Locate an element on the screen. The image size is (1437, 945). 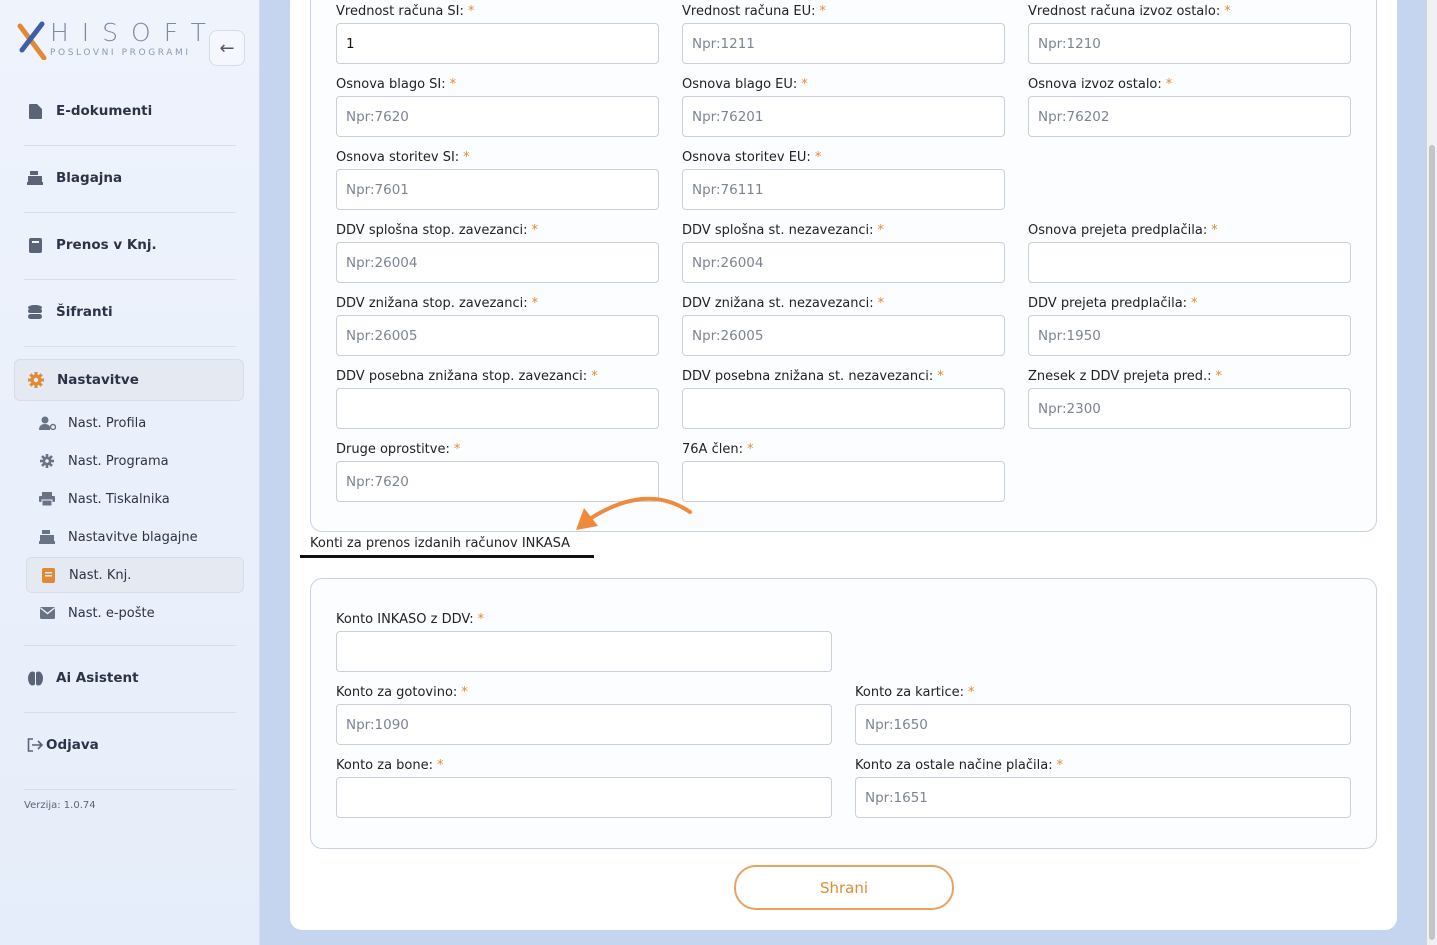
sidebar-subitem-nastavitve-blagajne: Nastavitve blagajne is located at coordinates (135, 537).